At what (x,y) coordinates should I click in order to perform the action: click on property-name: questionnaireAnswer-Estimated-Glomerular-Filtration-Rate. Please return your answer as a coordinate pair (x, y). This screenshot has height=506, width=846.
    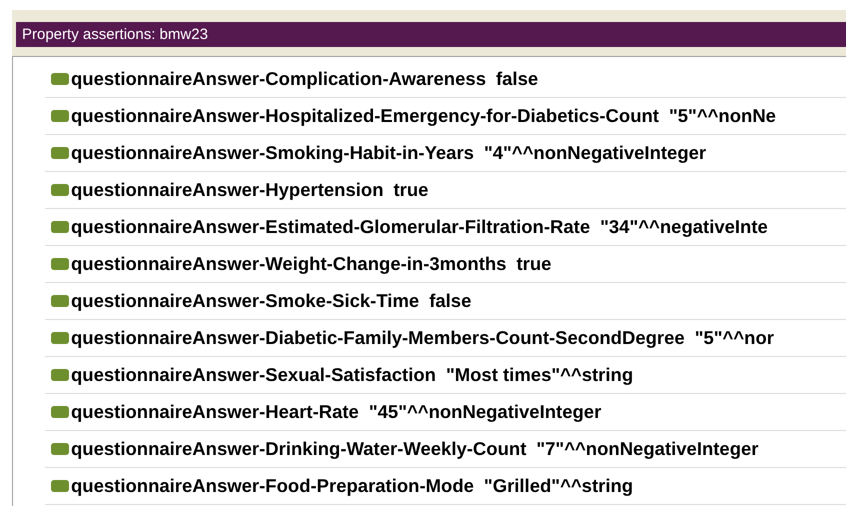
    Looking at the image, I should click on (330, 227).